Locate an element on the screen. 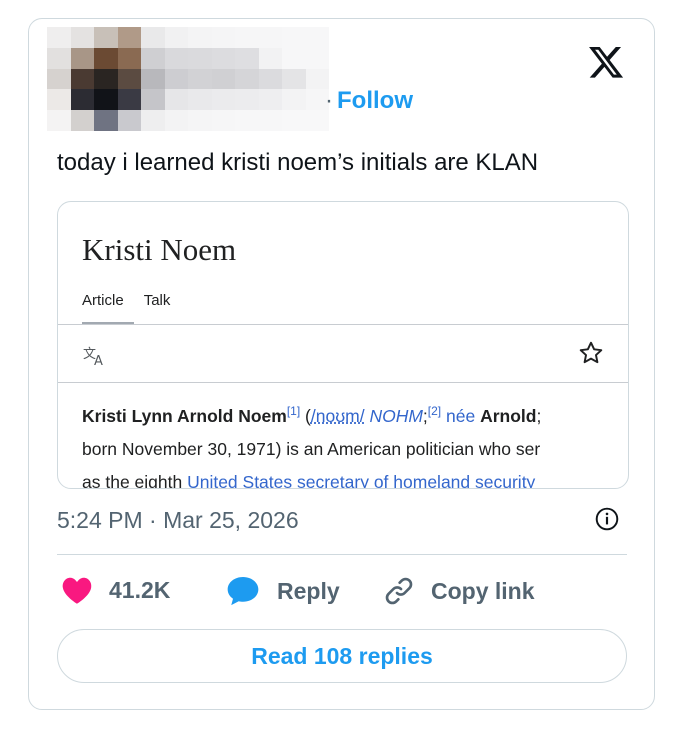  wiki-text: ; is located at coordinates (539, 415).